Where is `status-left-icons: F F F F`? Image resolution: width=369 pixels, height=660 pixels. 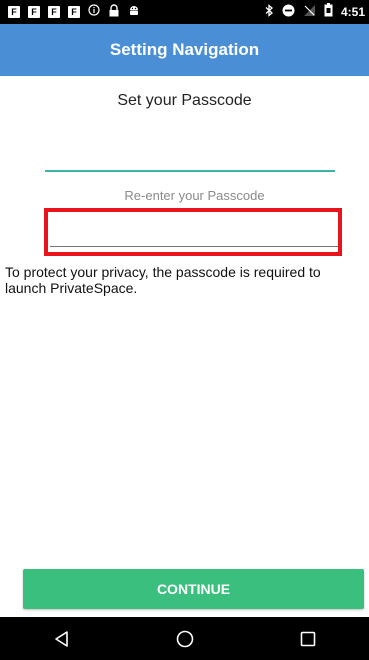 status-left-icons: F F F F is located at coordinates (74, 12).